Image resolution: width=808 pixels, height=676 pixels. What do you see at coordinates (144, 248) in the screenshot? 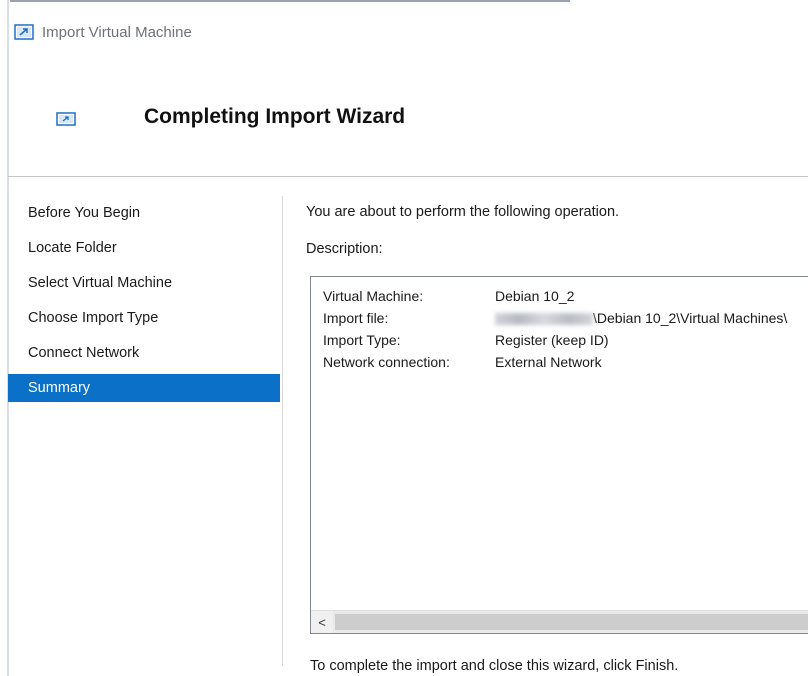
I see `nav-item-locate-folder: Locate Folder` at bounding box center [144, 248].